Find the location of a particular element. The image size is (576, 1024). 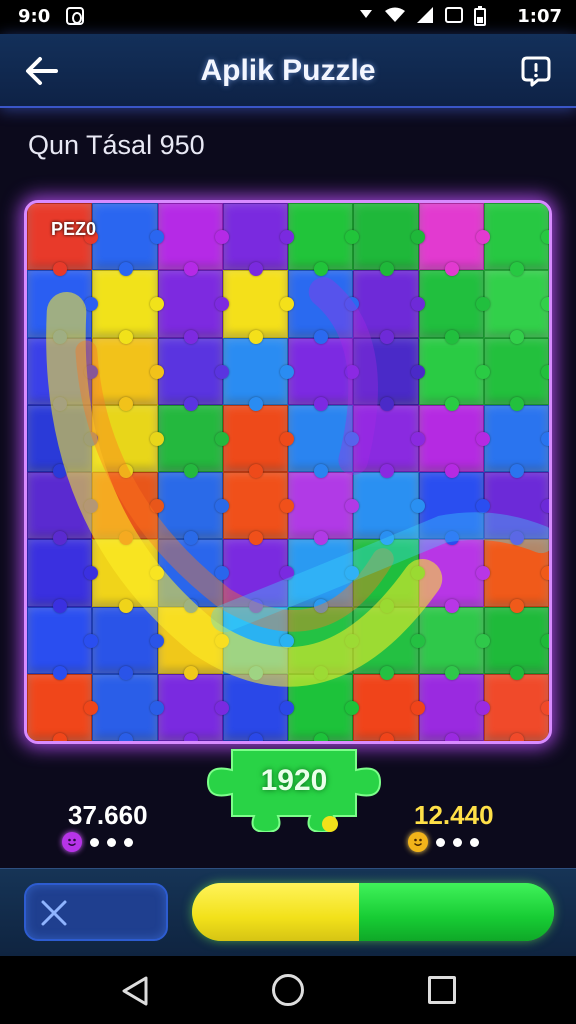

score-left: 37.660 is located at coordinates (108, 815).